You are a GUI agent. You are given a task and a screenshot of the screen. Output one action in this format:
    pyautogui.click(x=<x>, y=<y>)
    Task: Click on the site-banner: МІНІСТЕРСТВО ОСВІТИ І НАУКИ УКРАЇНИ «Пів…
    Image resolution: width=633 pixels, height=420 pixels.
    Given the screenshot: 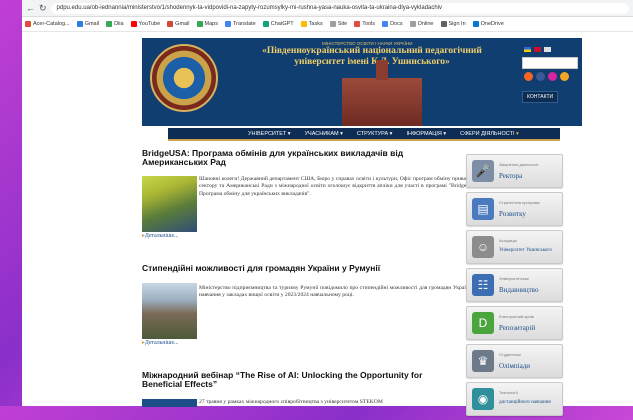 What is the action you would take?
    pyautogui.click(x=362, y=82)
    